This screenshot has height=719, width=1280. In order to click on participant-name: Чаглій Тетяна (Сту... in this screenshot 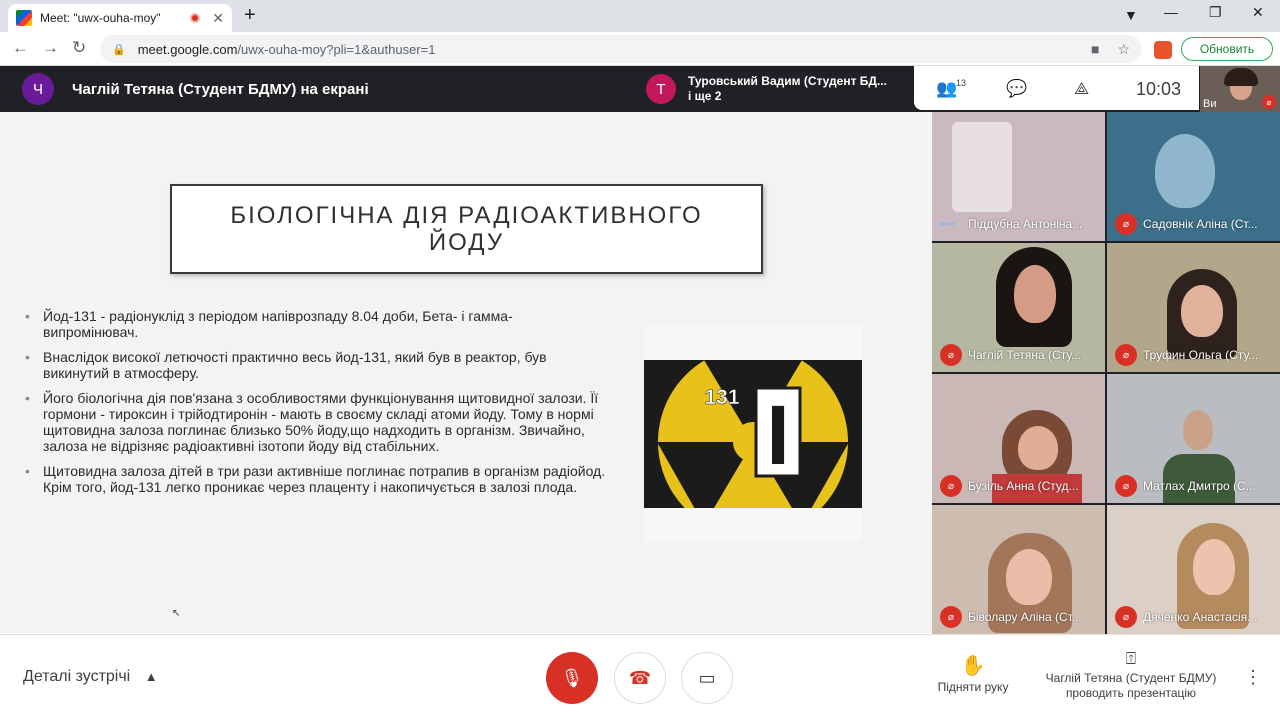, I will do `click(1025, 355)`.